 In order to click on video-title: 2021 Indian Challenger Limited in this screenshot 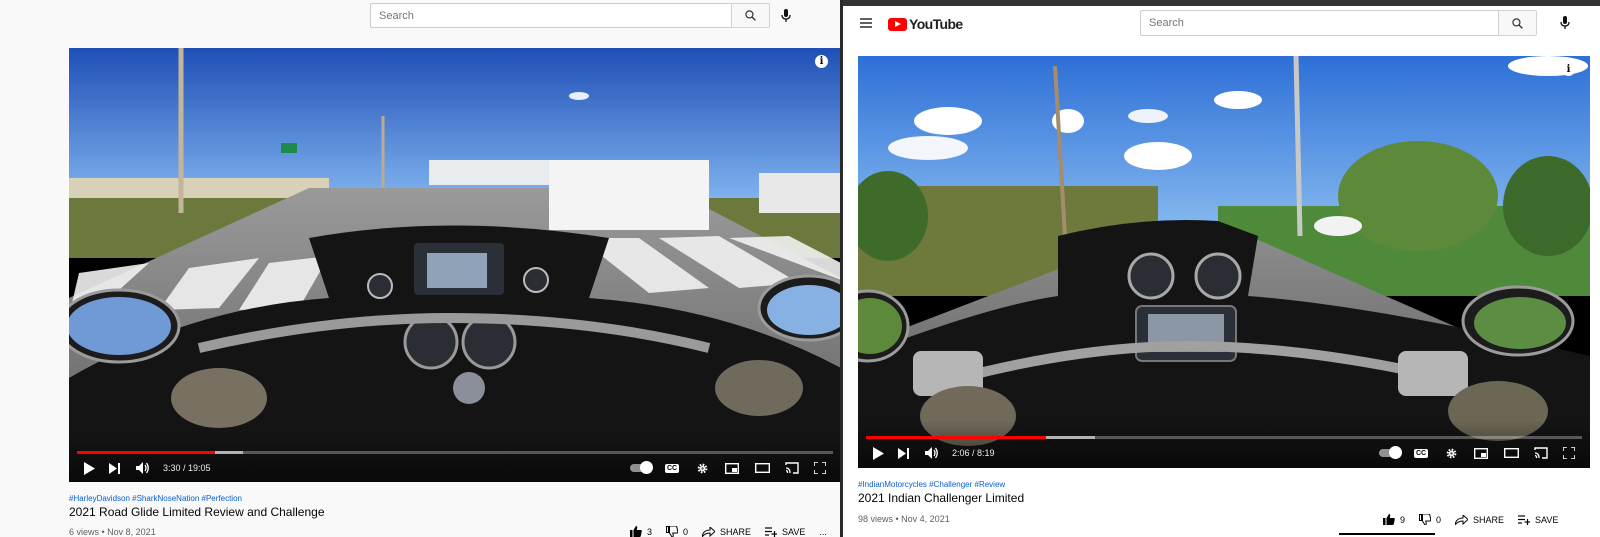, I will do `click(941, 498)`.